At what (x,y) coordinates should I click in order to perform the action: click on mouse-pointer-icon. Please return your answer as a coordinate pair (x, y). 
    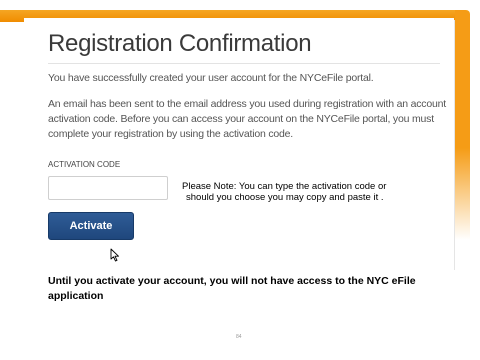
    Looking at the image, I should click on (114, 255).